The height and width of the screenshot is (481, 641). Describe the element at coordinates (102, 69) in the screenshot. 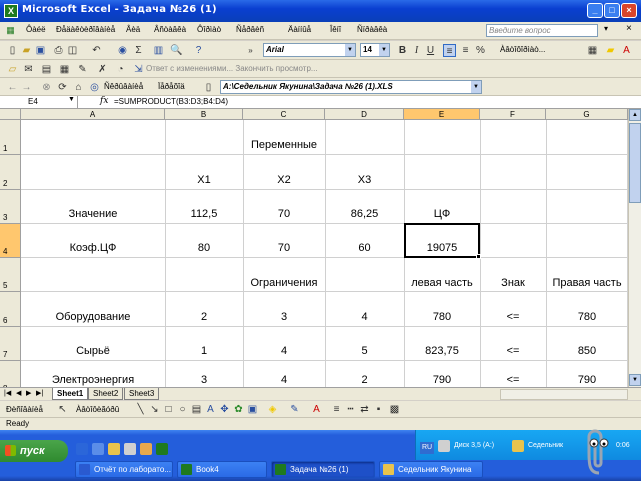

I see `delete-comment-icon: ✗` at that location.